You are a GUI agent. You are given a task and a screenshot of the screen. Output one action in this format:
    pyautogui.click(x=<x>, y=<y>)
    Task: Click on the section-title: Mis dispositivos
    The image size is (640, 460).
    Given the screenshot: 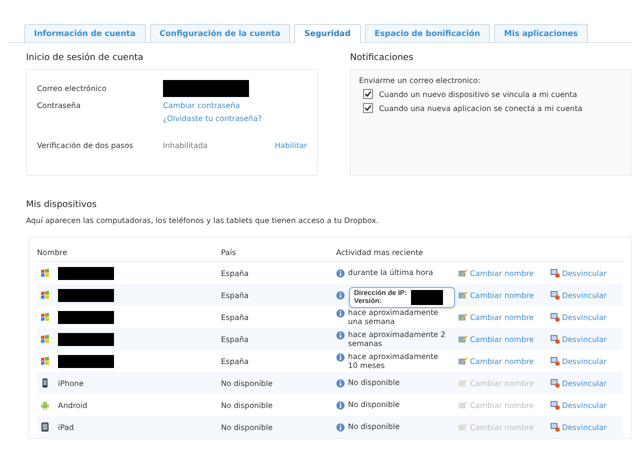 What is the action you would take?
    pyautogui.click(x=62, y=205)
    